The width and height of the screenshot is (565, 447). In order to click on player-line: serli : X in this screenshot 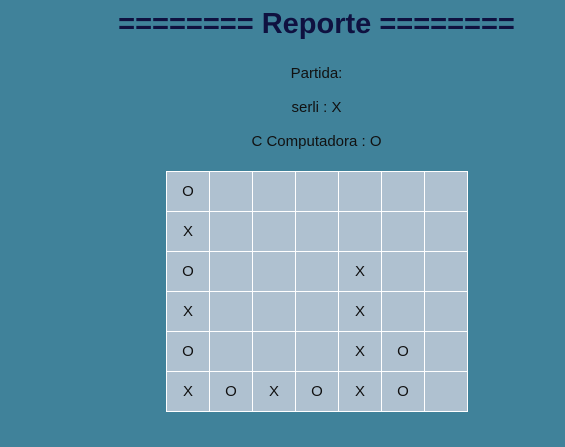, I will do `click(316, 107)`.